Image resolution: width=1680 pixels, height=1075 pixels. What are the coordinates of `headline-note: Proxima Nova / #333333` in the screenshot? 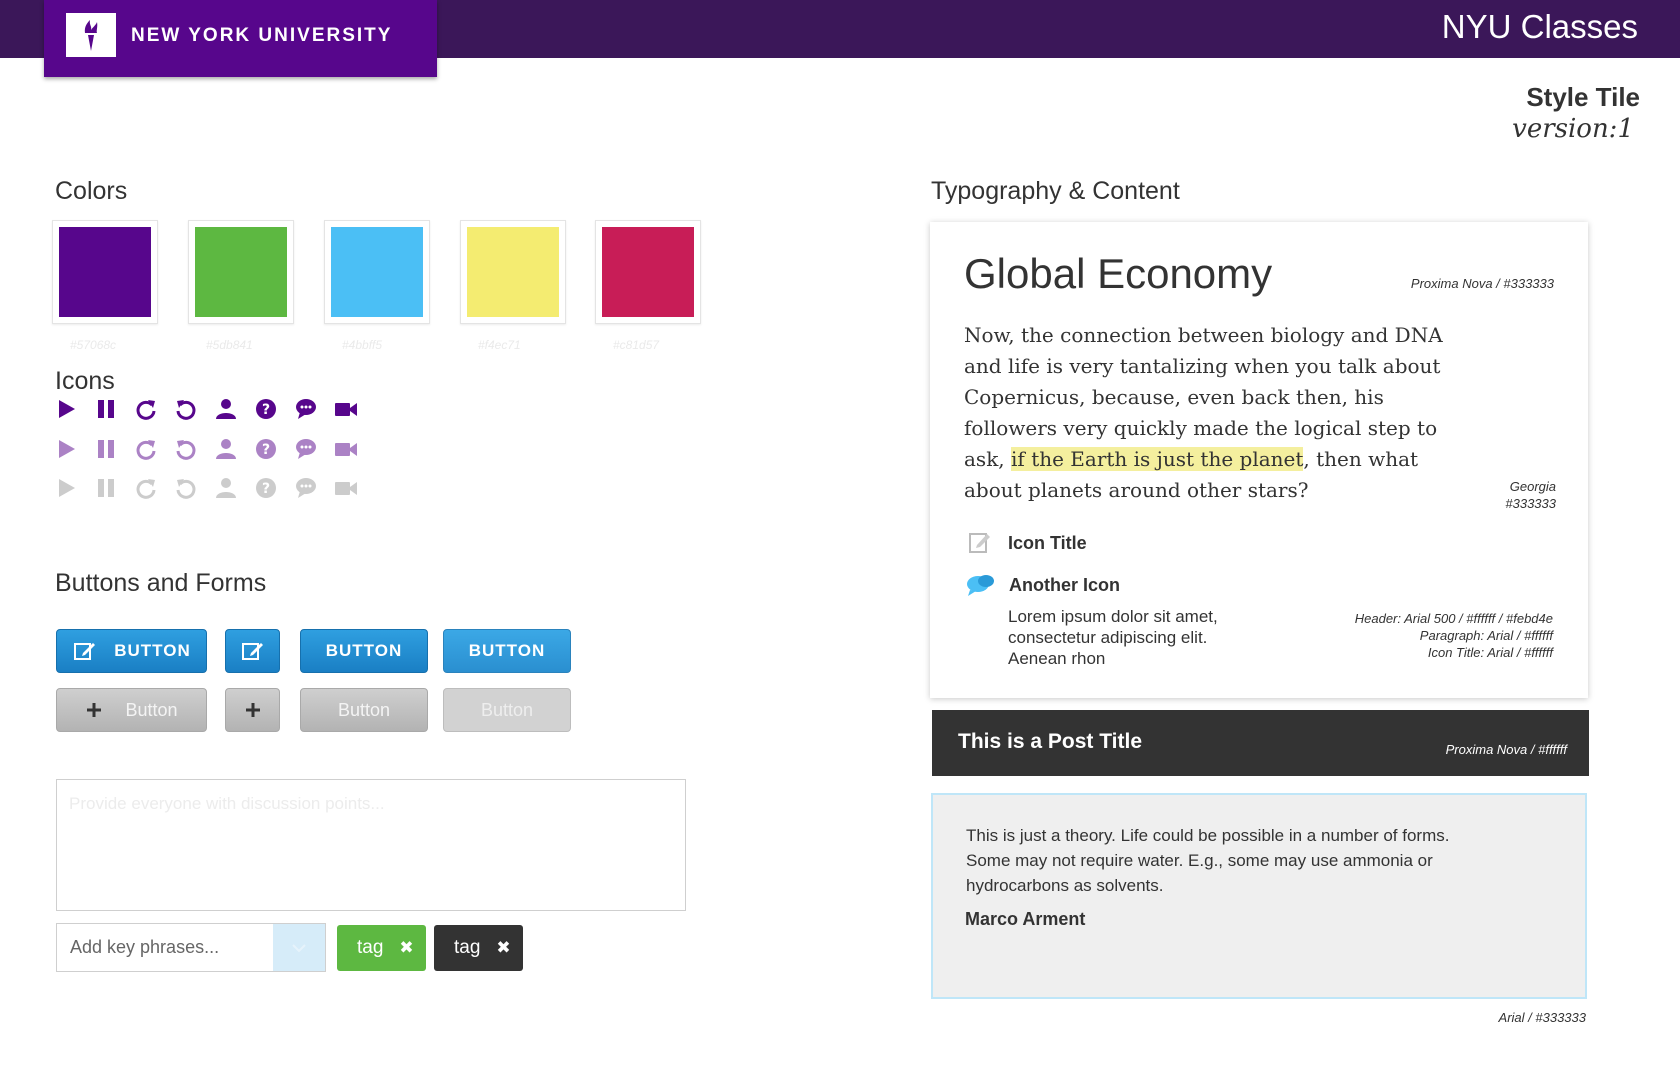 It's located at (1482, 283).